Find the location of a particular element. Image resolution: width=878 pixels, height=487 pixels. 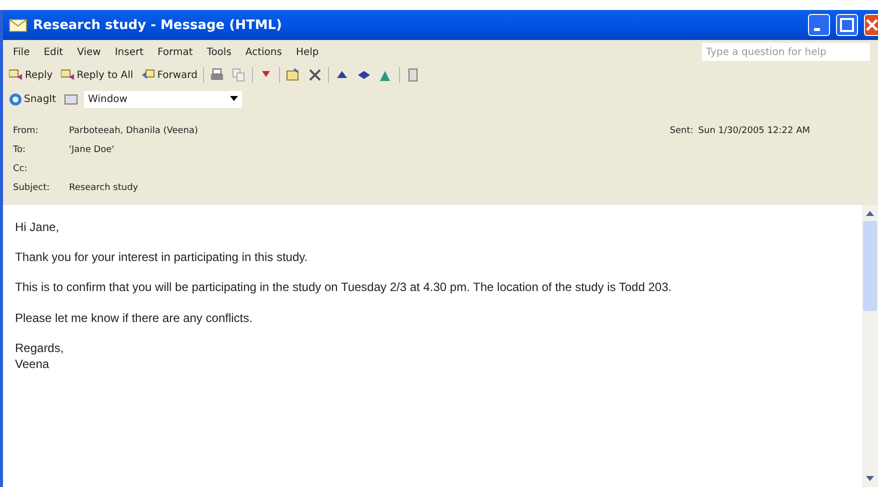

minimize-icon is located at coordinates (817, 29).